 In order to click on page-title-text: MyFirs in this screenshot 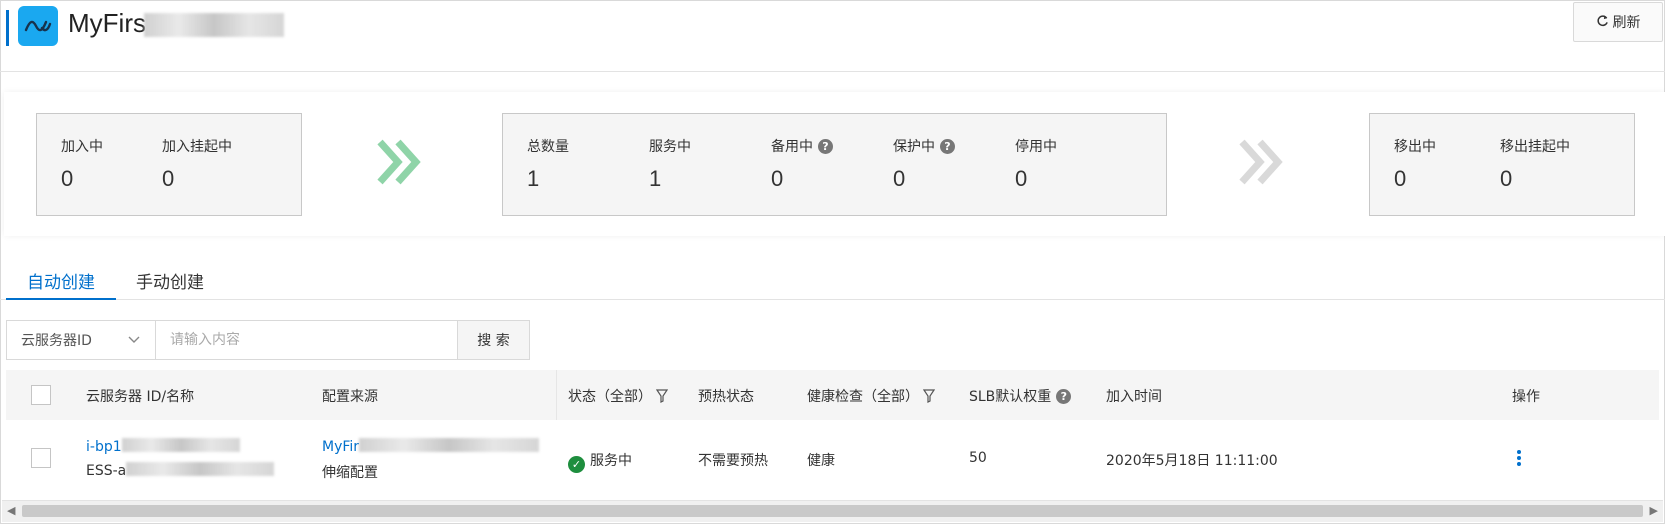, I will do `click(107, 23)`.